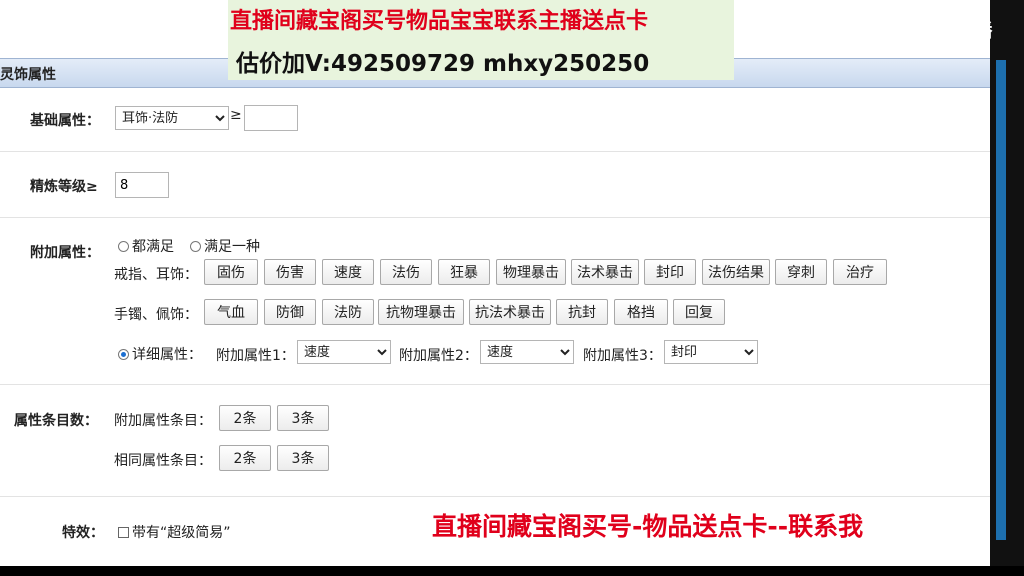 The width and height of the screenshot is (1024, 576). Describe the element at coordinates (231, 272) in the screenshot. I see `ring-button-0: 固伤` at that location.